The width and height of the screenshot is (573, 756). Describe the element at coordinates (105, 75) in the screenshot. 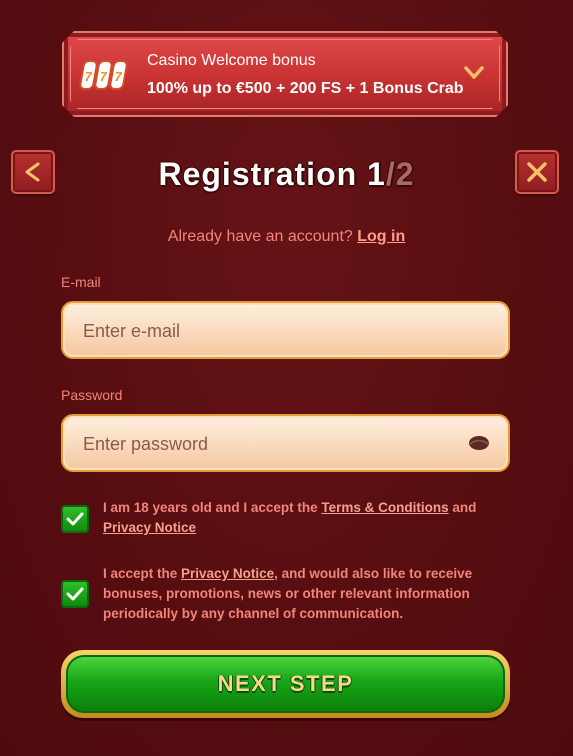

I see `slot-machine-icon: 7 7 7` at that location.